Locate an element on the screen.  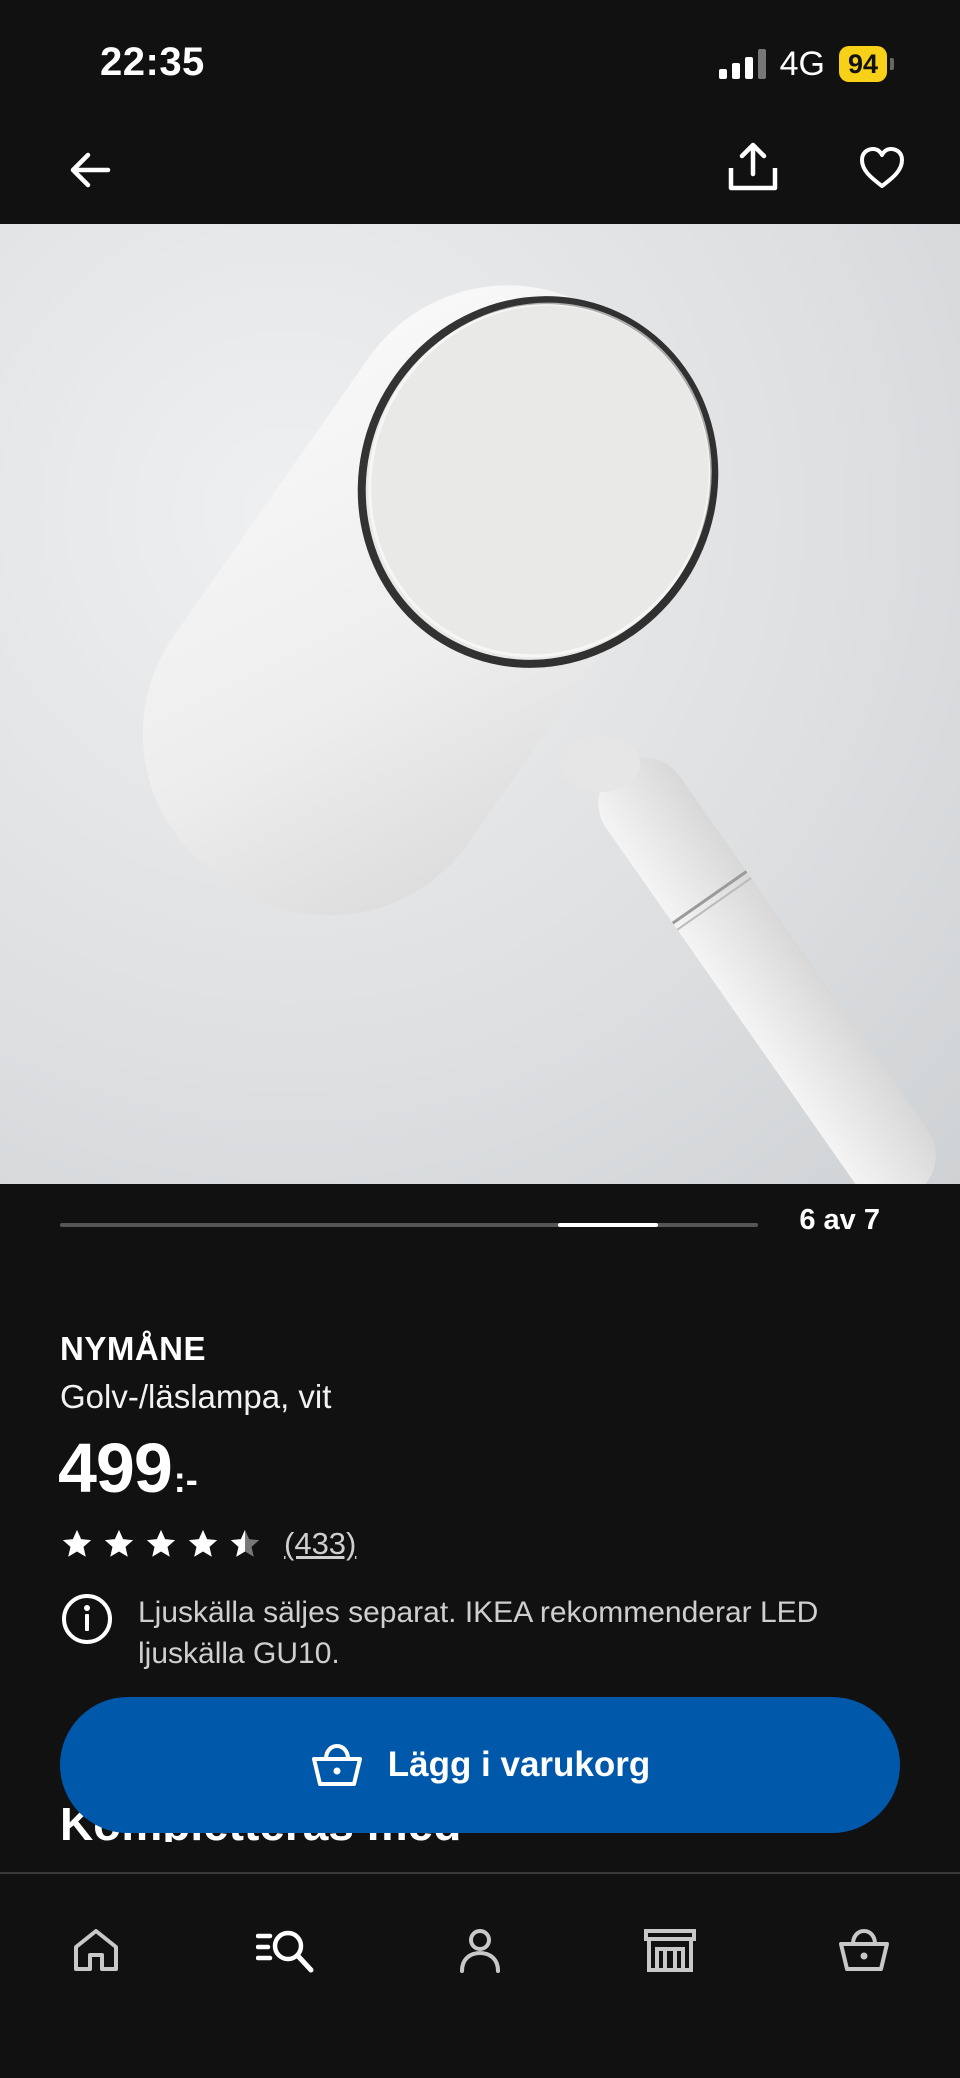
share-button is located at coordinates (753, 167).